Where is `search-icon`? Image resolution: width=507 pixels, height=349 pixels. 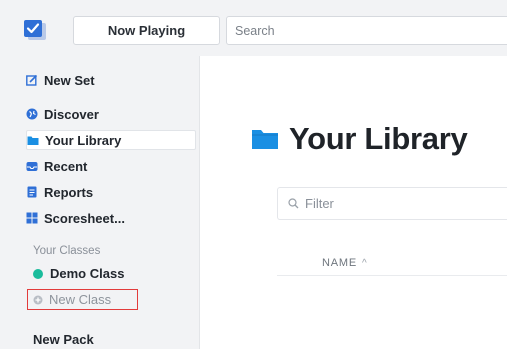 search-icon is located at coordinates (293, 203).